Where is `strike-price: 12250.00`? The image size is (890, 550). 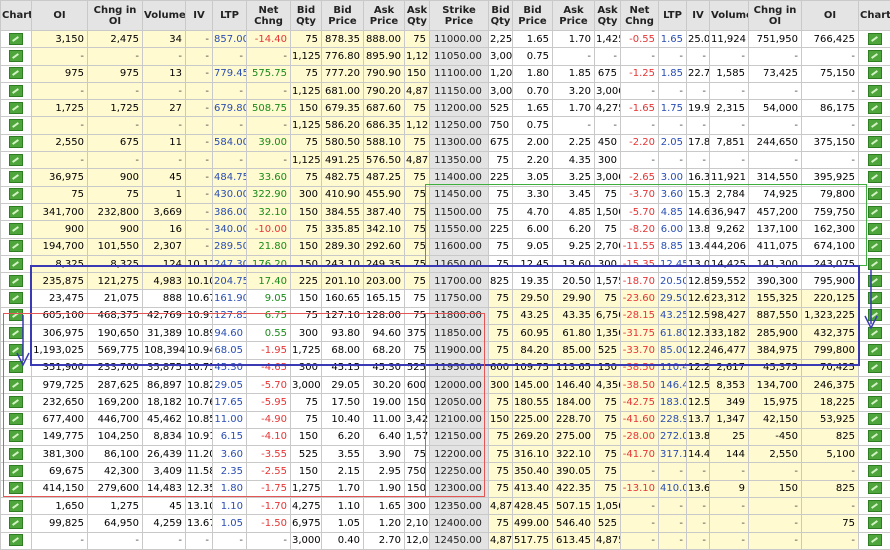 strike-price: 12250.00 is located at coordinates (459, 471).